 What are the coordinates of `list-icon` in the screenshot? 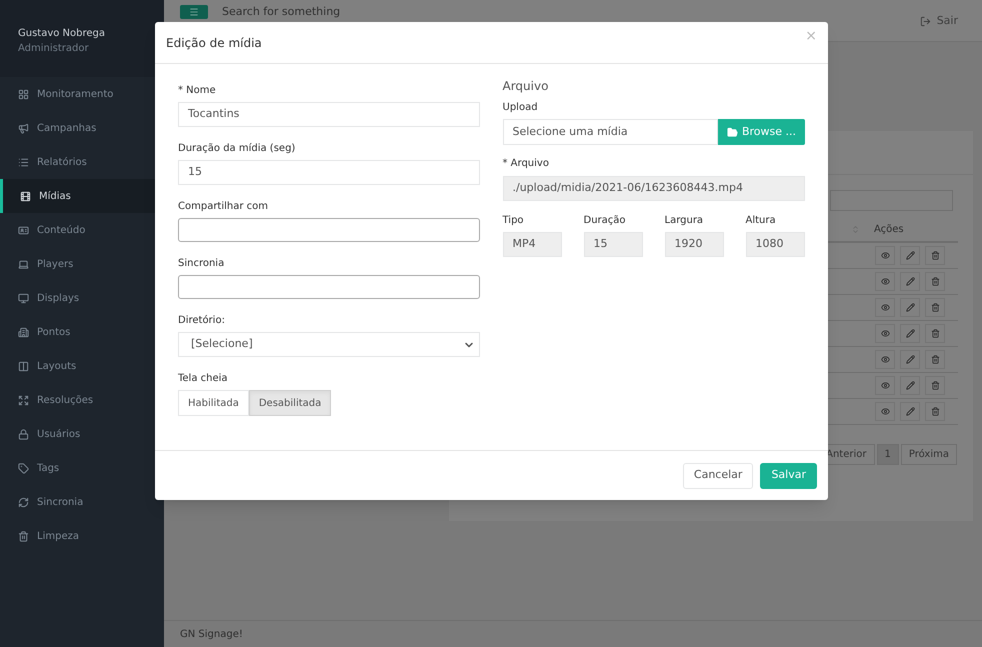 It's located at (23, 162).